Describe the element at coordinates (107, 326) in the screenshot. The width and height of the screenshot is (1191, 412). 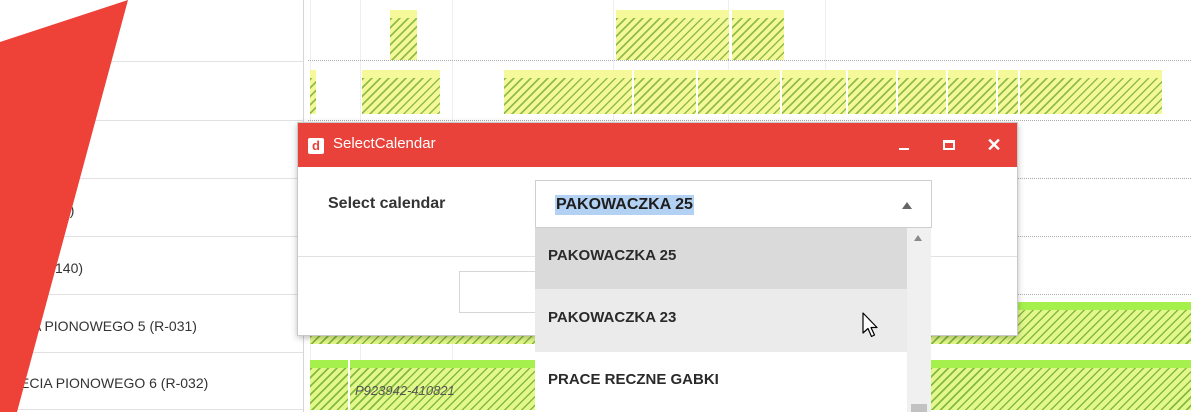
I see `resource-label: CIA PIONOWEGO 5 (R-031)` at that location.